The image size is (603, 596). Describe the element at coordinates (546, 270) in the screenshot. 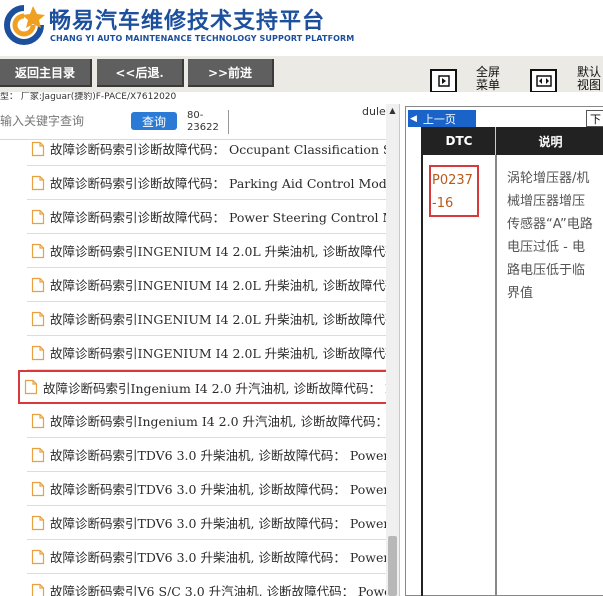

I see `description-line: 路电压低于临` at that location.